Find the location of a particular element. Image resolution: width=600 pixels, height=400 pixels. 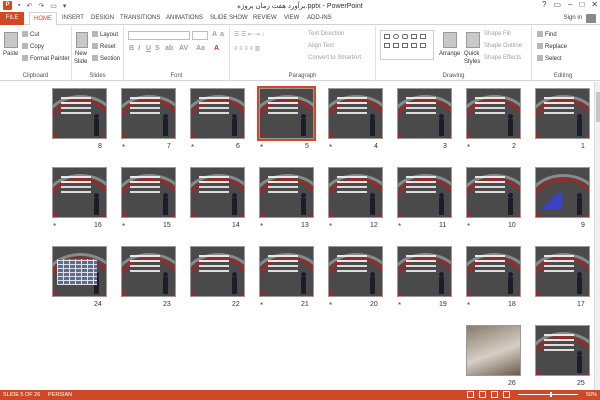

font-size-box is located at coordinates (200, 35).